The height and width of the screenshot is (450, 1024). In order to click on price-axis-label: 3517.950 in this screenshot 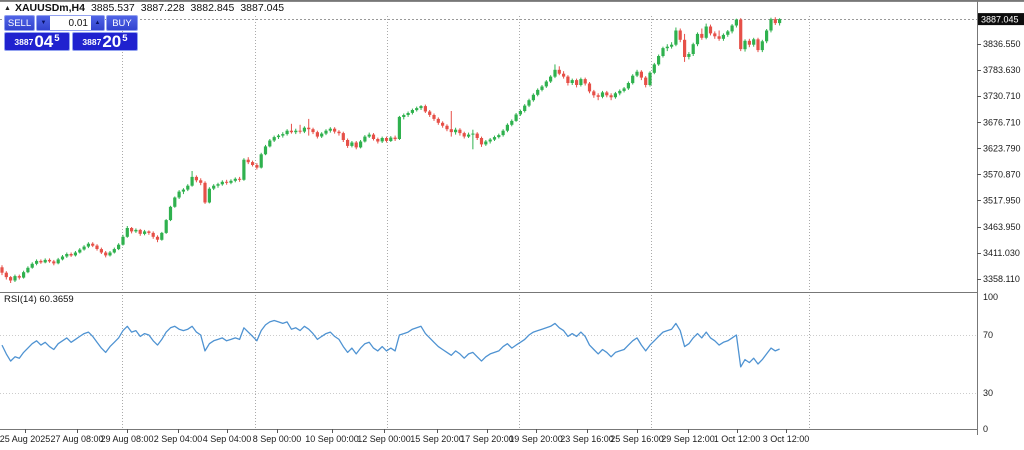, I will do `click(1002, 201)`.